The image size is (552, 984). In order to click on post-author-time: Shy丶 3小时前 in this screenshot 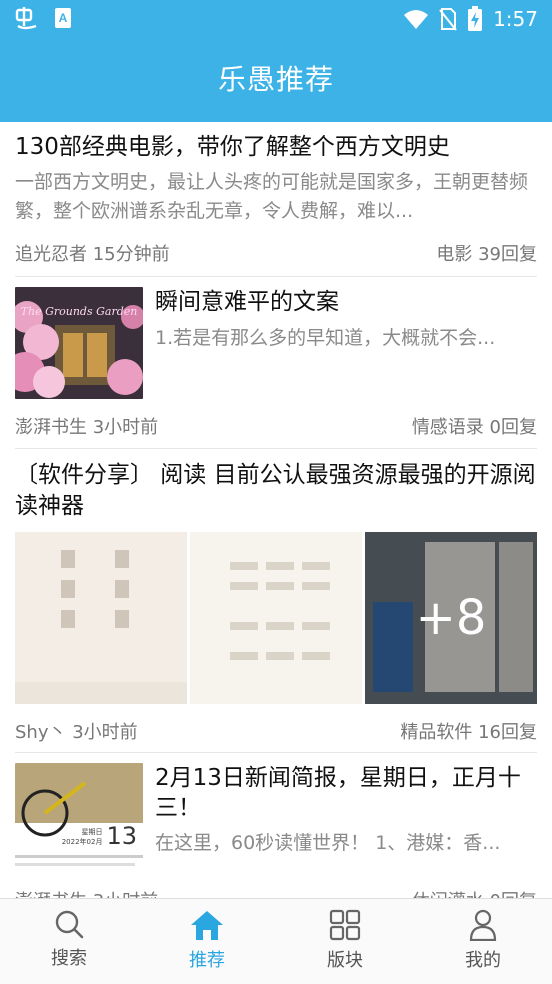, I will do `click(76, 731)`.